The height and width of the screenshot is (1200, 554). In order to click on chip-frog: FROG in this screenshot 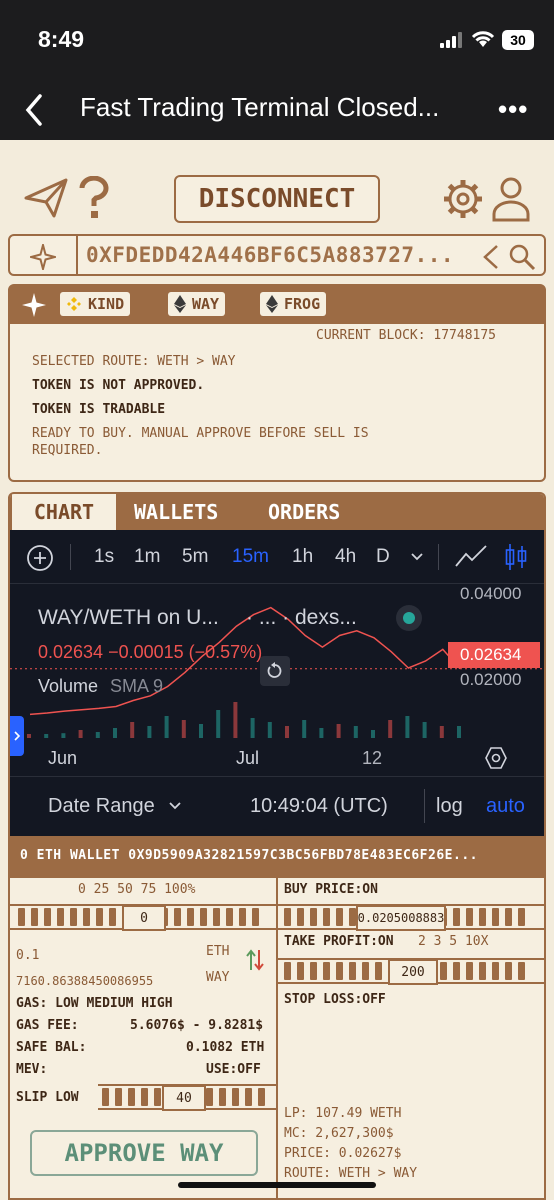, I will do `click(293, 304)`.